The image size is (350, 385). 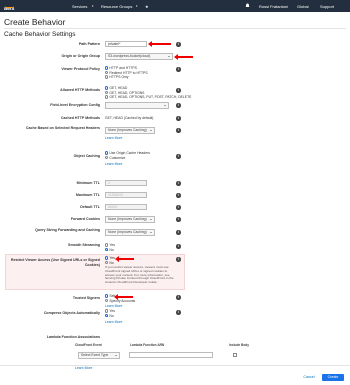 I want to click on bell-icon, so click(x=247, y=5).